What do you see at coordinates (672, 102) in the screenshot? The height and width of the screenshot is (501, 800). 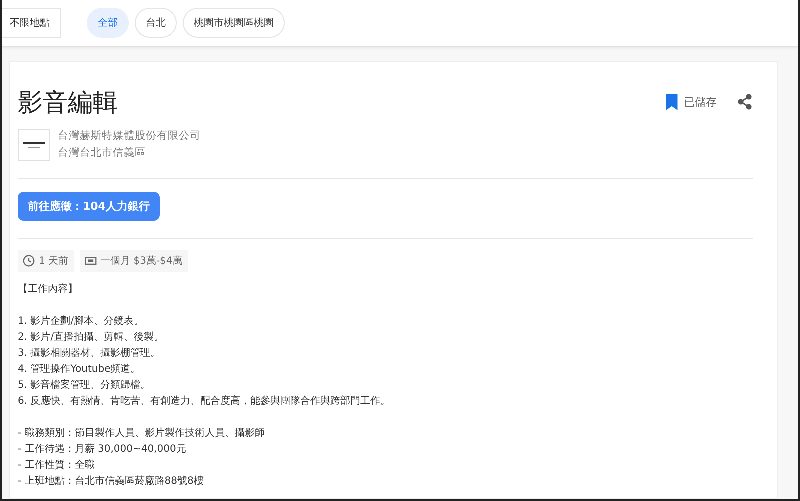 I see `bookmark-icon` at bounding box center [672, 102].